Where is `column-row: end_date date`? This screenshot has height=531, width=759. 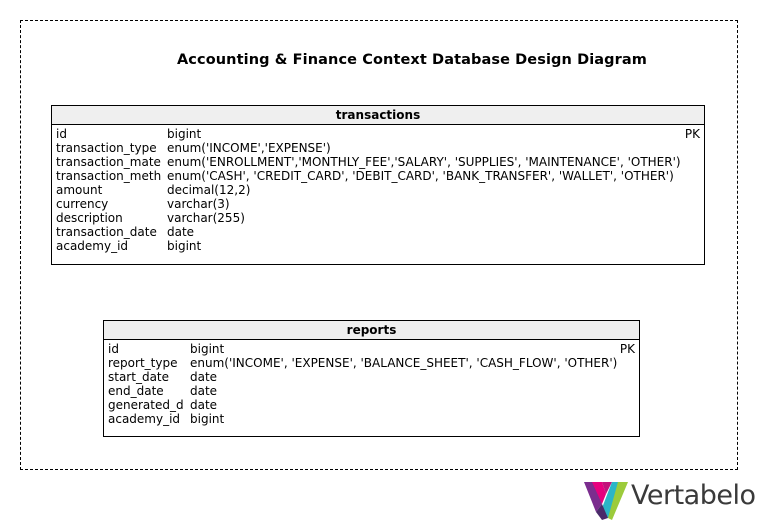
column-row: end_date date is located at coordinates (371, 391).